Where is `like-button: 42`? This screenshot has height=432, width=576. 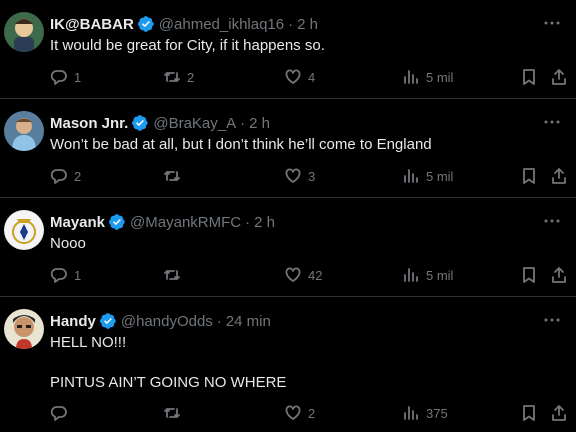 like-button: 42 is located at coordinates (303, 275).